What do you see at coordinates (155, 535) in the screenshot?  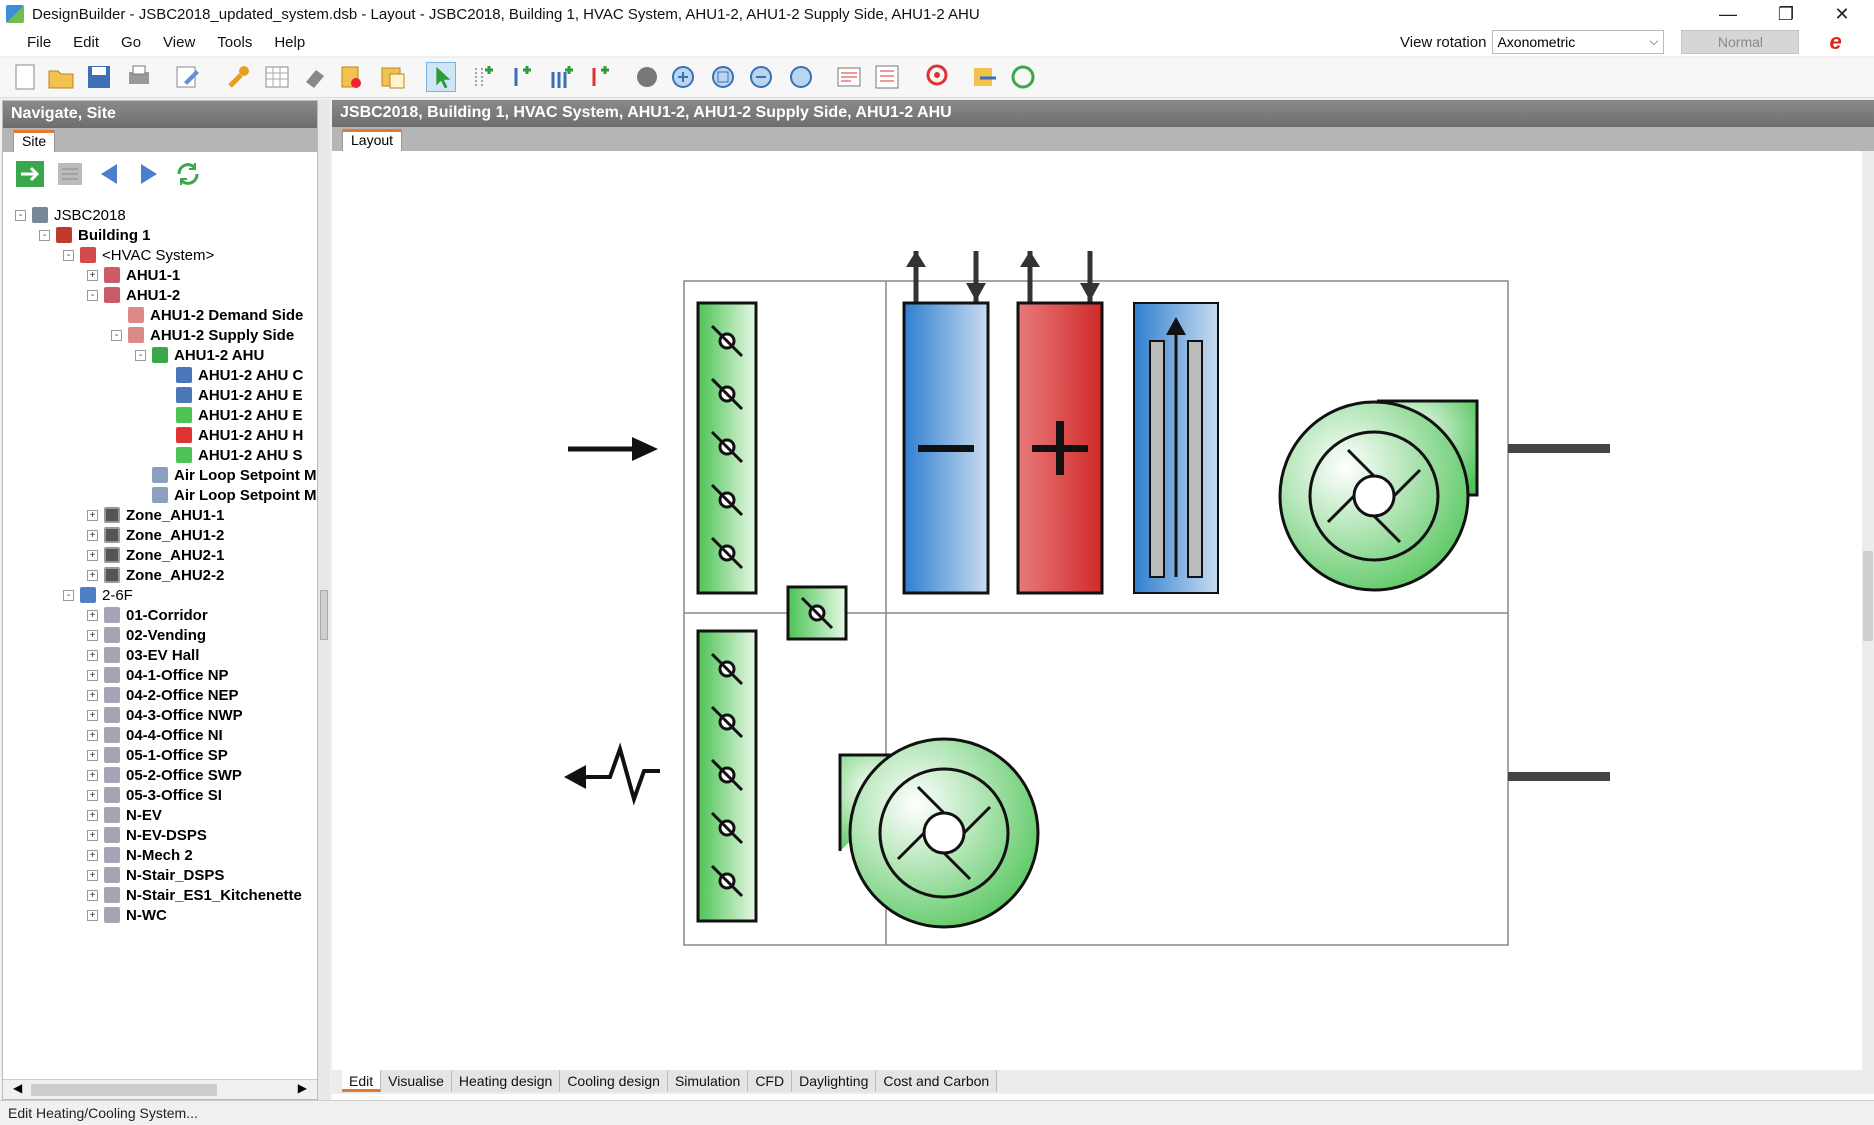 I see `tree-node-zone-group: + Zone_AHU1-2` at bounding box center [155, 535].